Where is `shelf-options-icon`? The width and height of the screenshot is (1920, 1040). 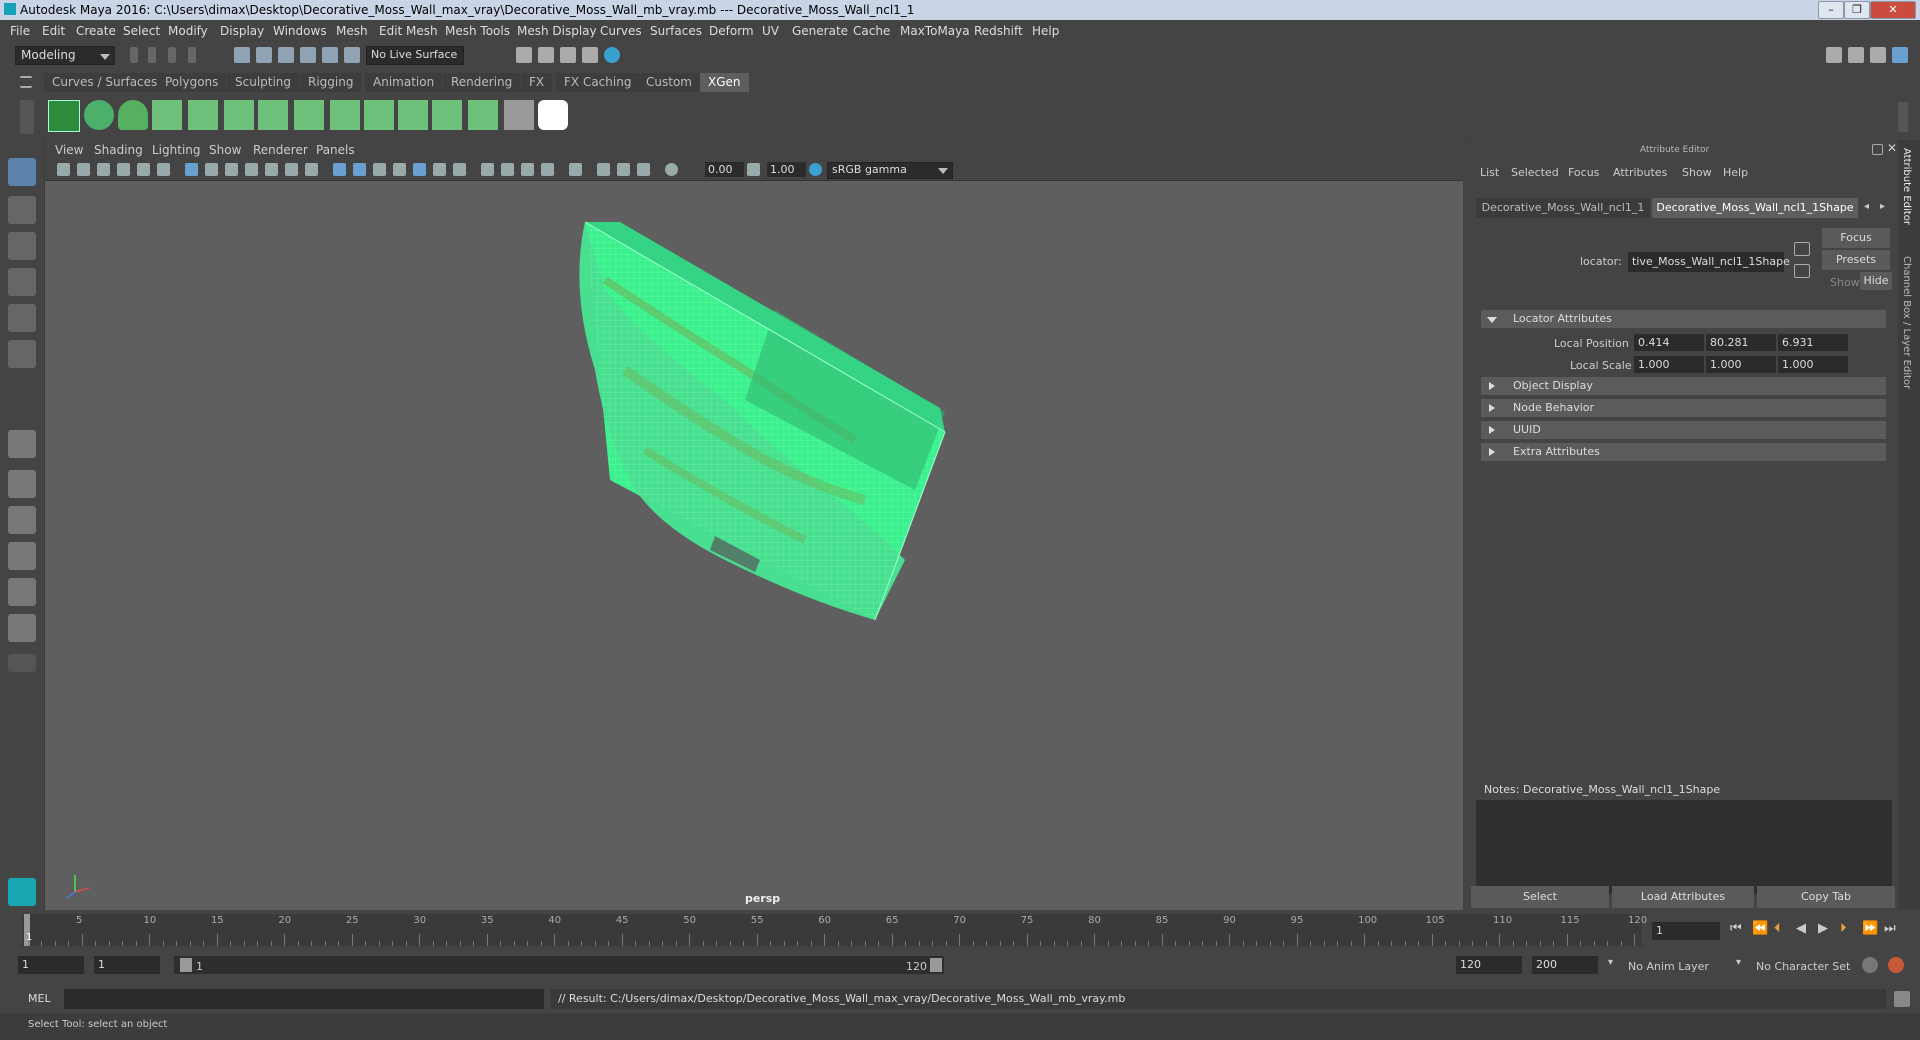 shelf-options-icon is located at coordinates (27, 117).